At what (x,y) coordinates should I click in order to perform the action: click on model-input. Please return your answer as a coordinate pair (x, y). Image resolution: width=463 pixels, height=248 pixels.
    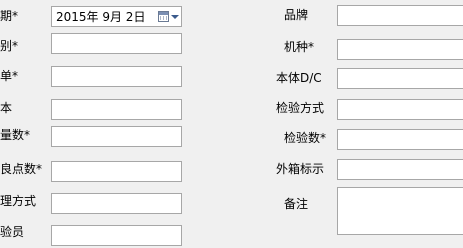
    Looking at the image, I should click on (400, 49).